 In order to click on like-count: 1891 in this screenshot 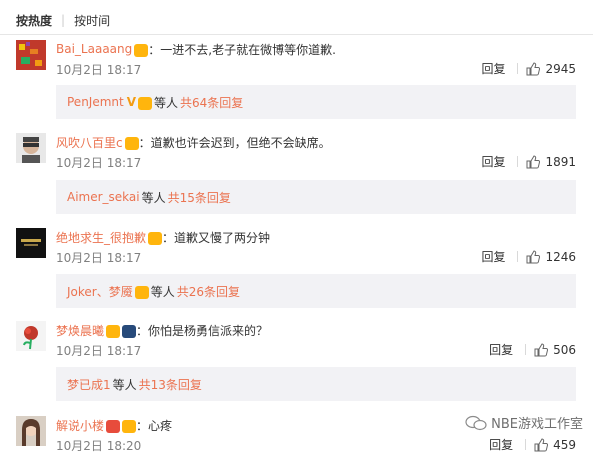, I will do `click(560, 161)`.